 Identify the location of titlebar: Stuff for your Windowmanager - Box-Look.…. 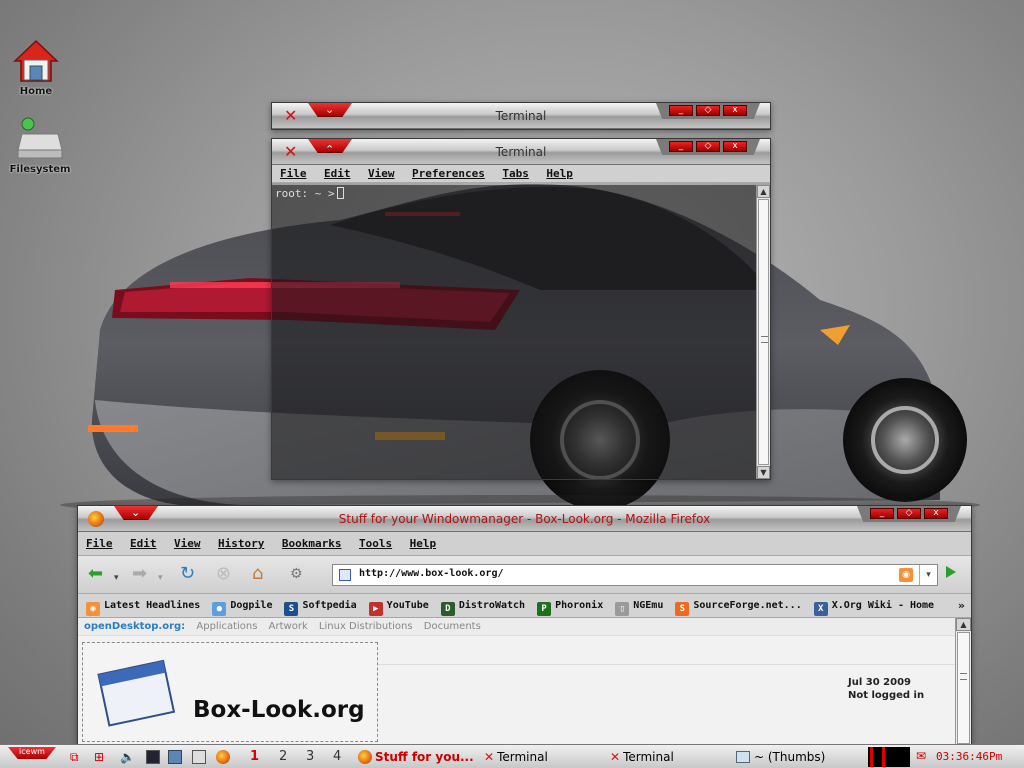
(524, 519).